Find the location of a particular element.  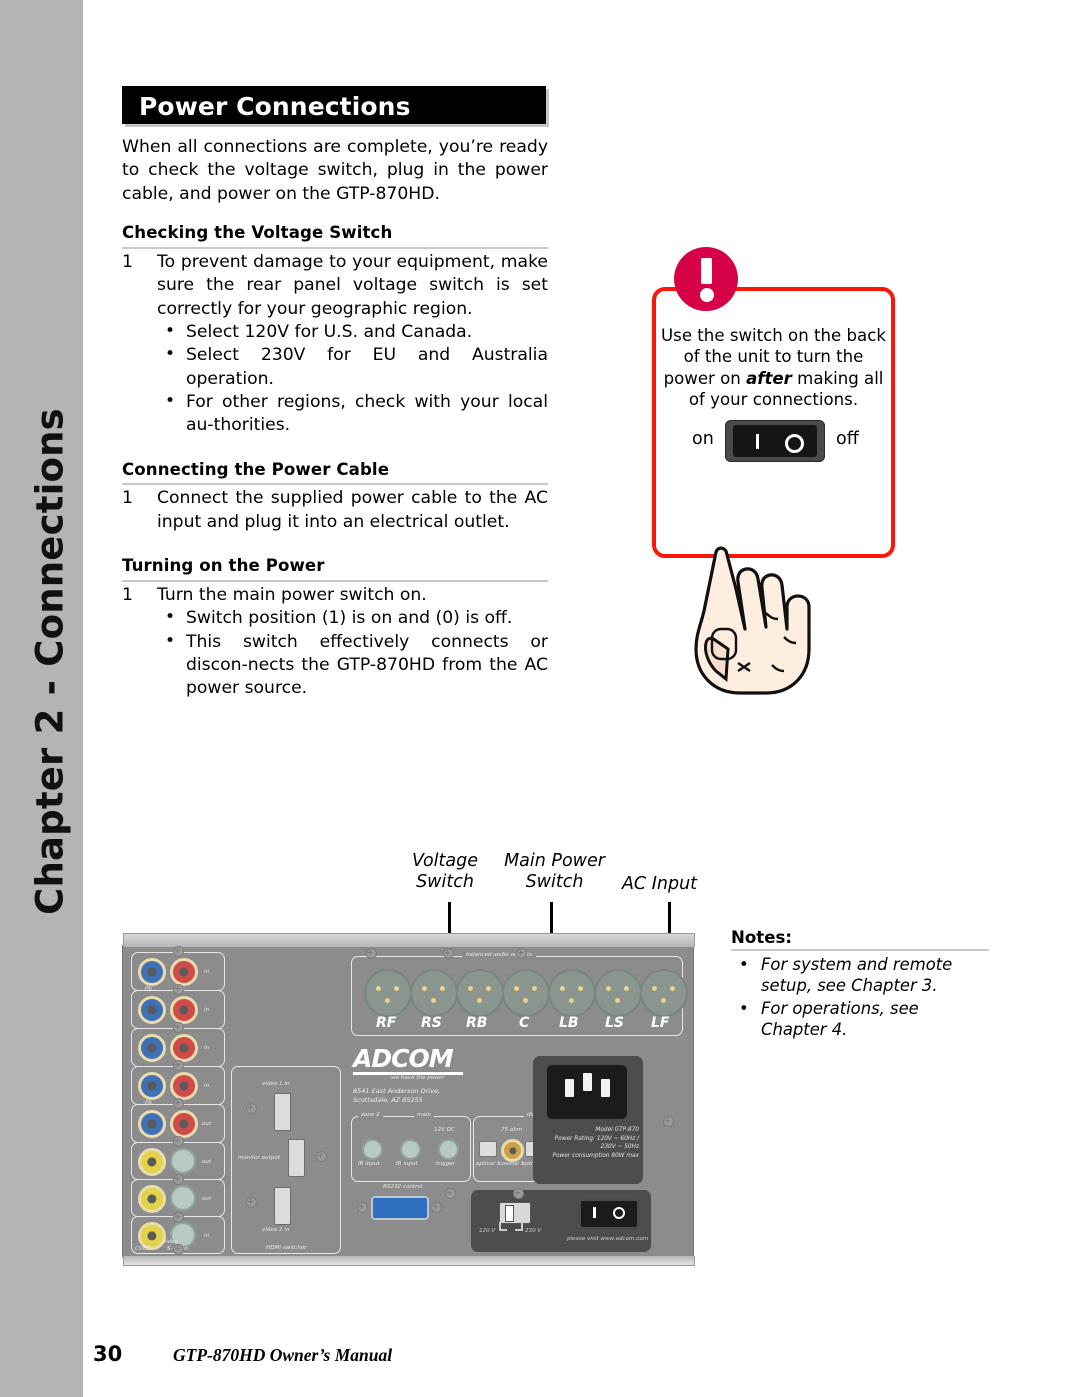

adcom-logo: ADCOM is located at coordinates (403, 1058).